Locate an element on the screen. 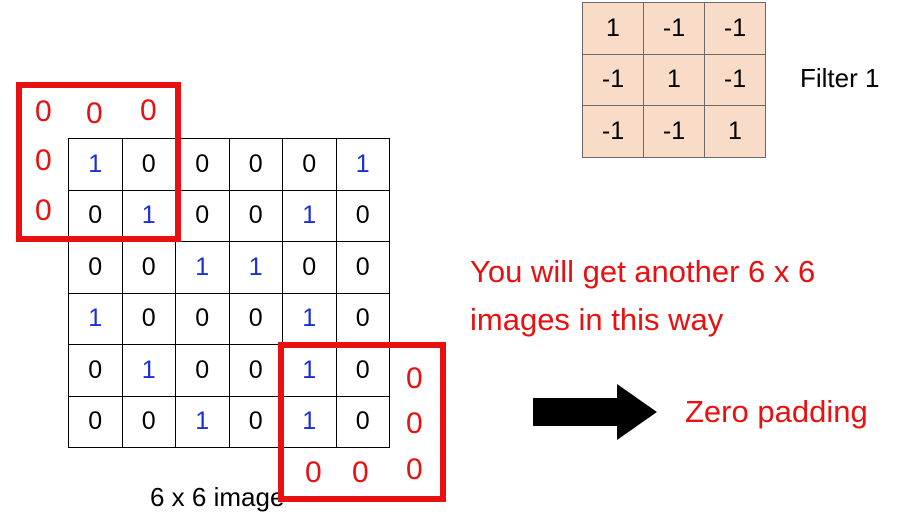  filter-1-grid-body: 1 -1 -1 -1 1 -1 -1 -1 1 is located at coordinates (674, 80).